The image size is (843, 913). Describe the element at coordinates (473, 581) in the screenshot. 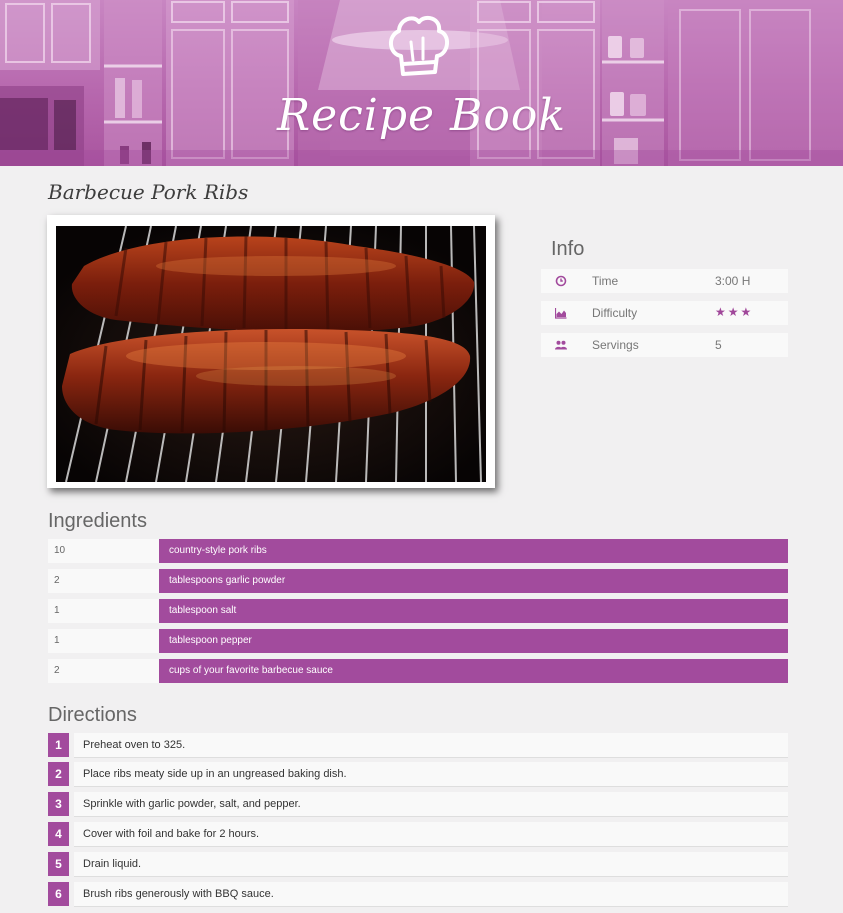

I see `ingredient-name: tablespoons garlic powder` at that location.